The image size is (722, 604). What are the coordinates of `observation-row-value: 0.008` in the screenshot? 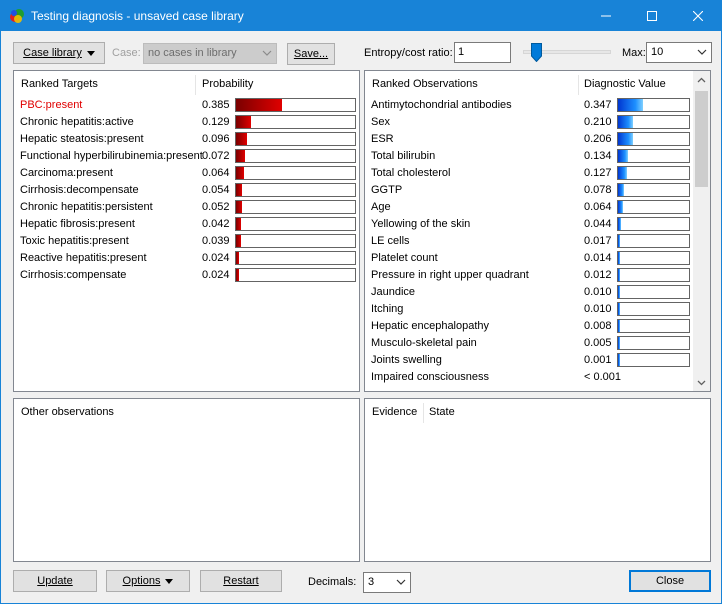 It's located at (598, 326).